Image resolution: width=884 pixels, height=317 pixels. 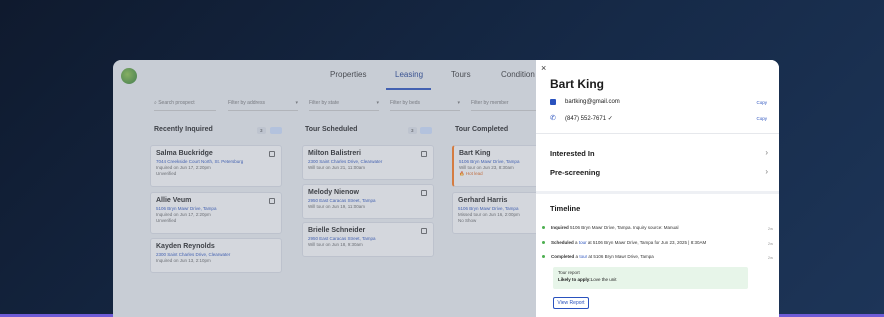 I want to click on mail-icon, so click(x=553, y=102).